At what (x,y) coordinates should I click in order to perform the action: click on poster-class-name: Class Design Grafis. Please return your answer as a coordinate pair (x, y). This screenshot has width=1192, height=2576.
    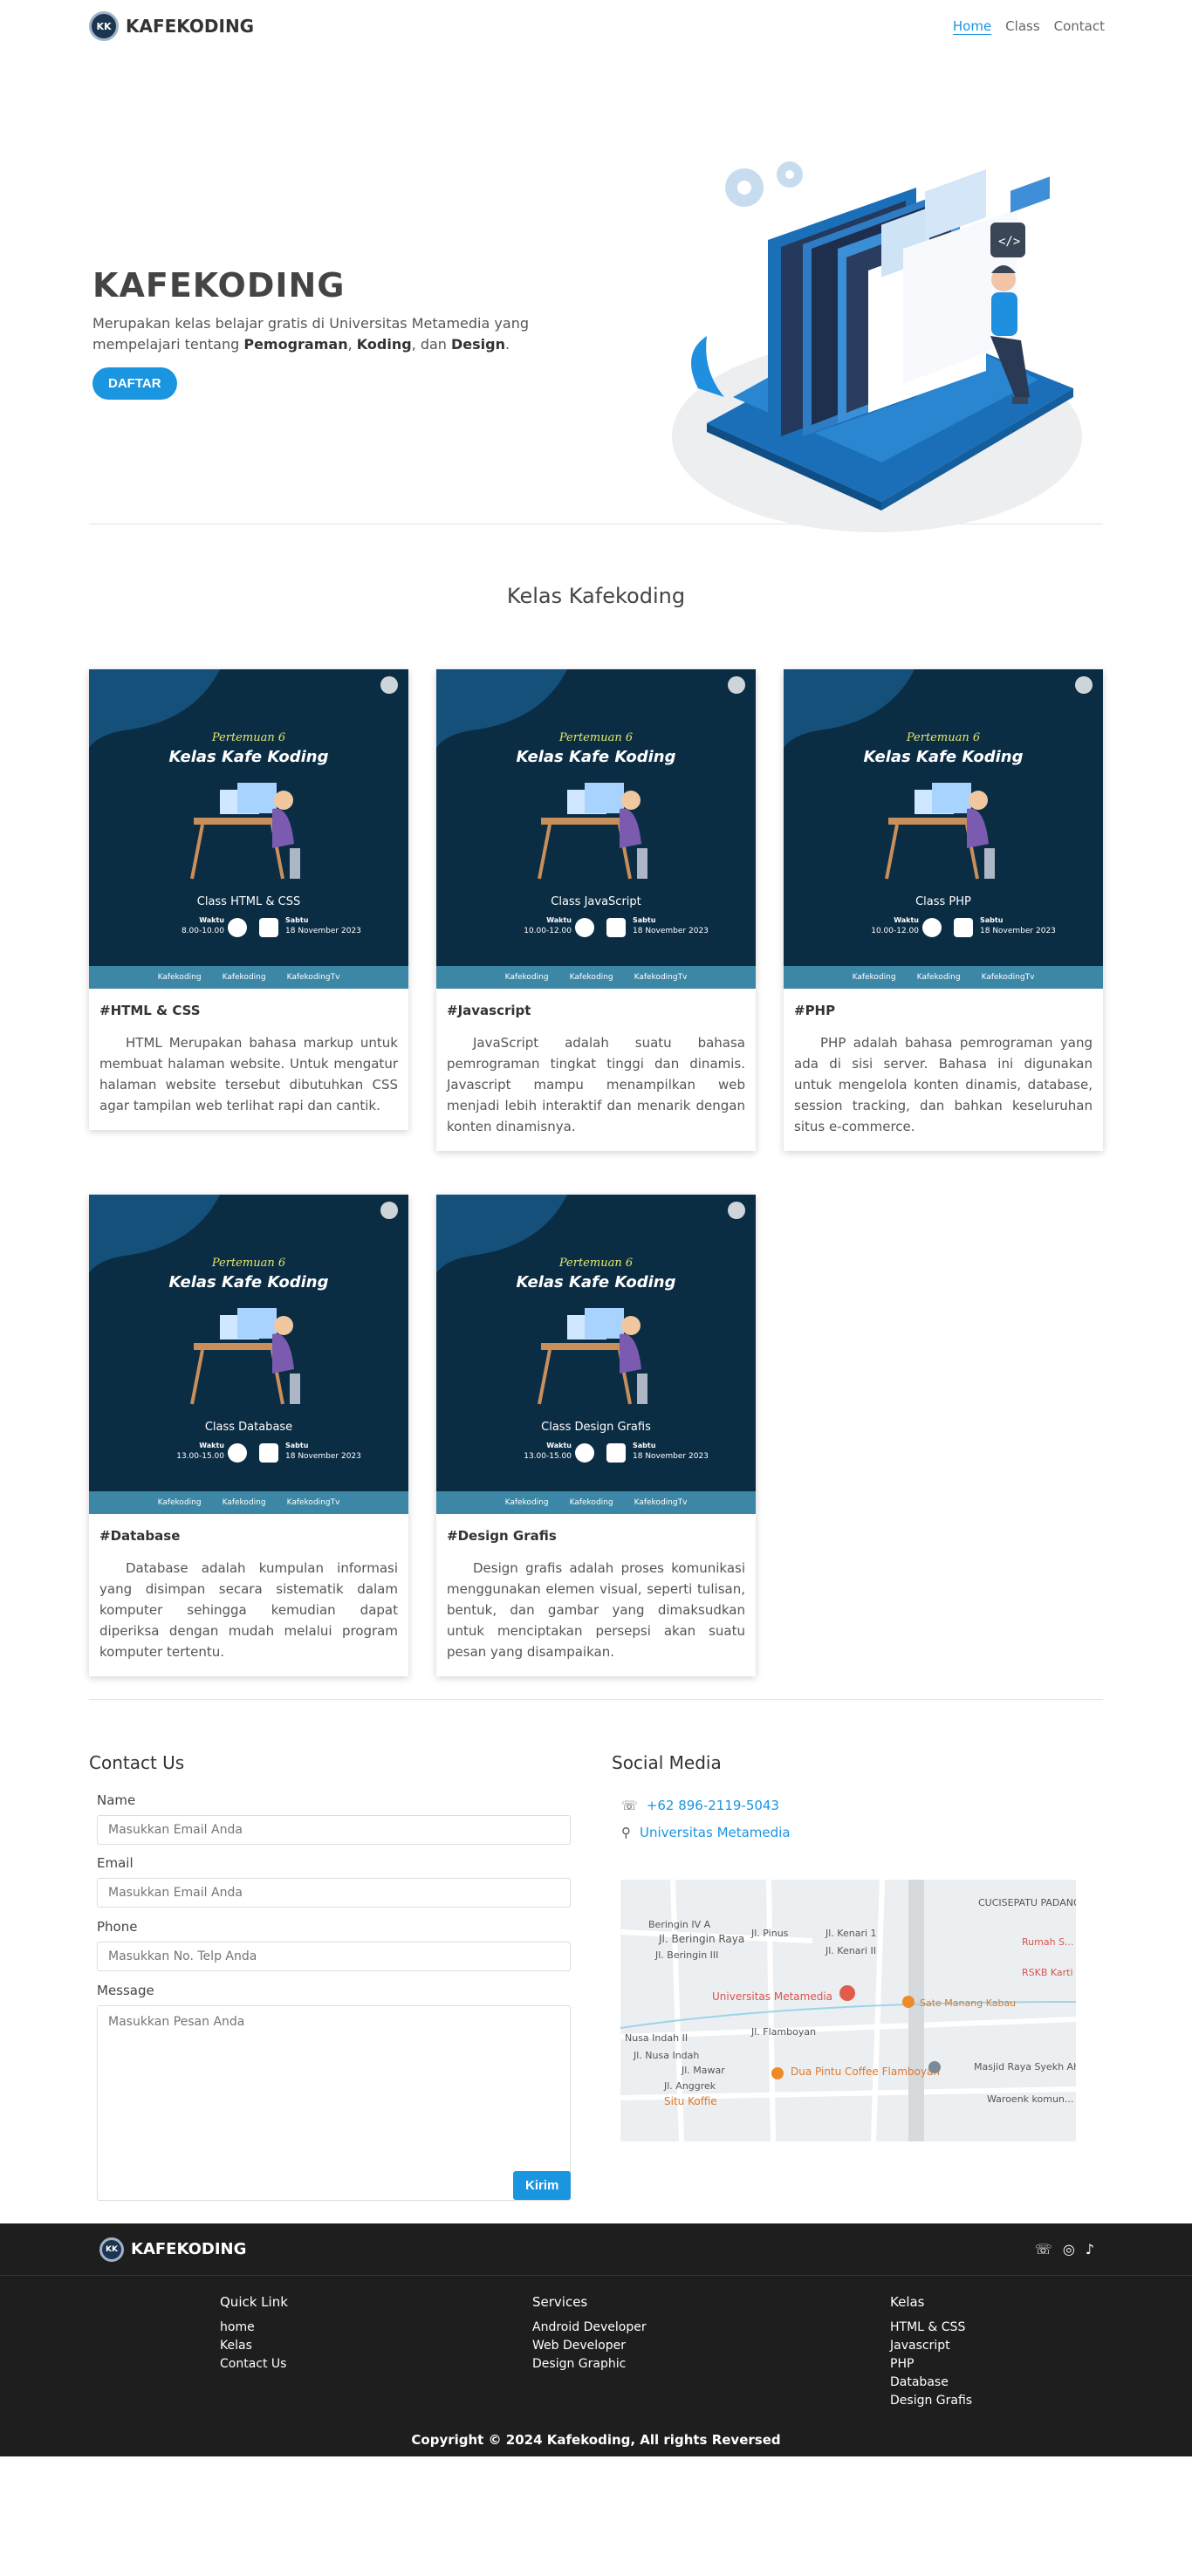
    Looking at the image, I should click on (596, 1427).